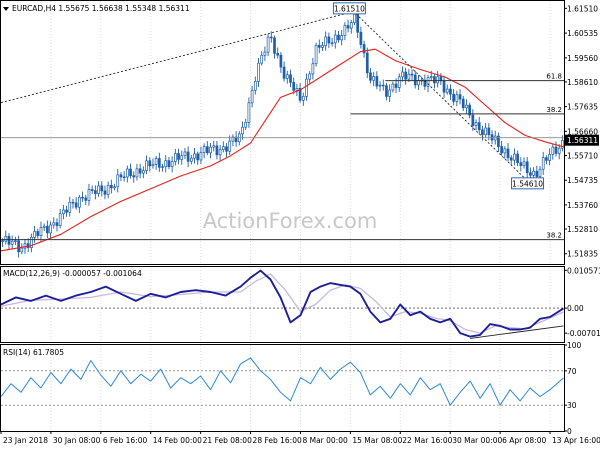 This screenshot has width=600, height=450. What do you see at coordinates (582, 8) in the screenshot?
I see `y-tick-label: 1.61510` at bounding box center [582, 8].